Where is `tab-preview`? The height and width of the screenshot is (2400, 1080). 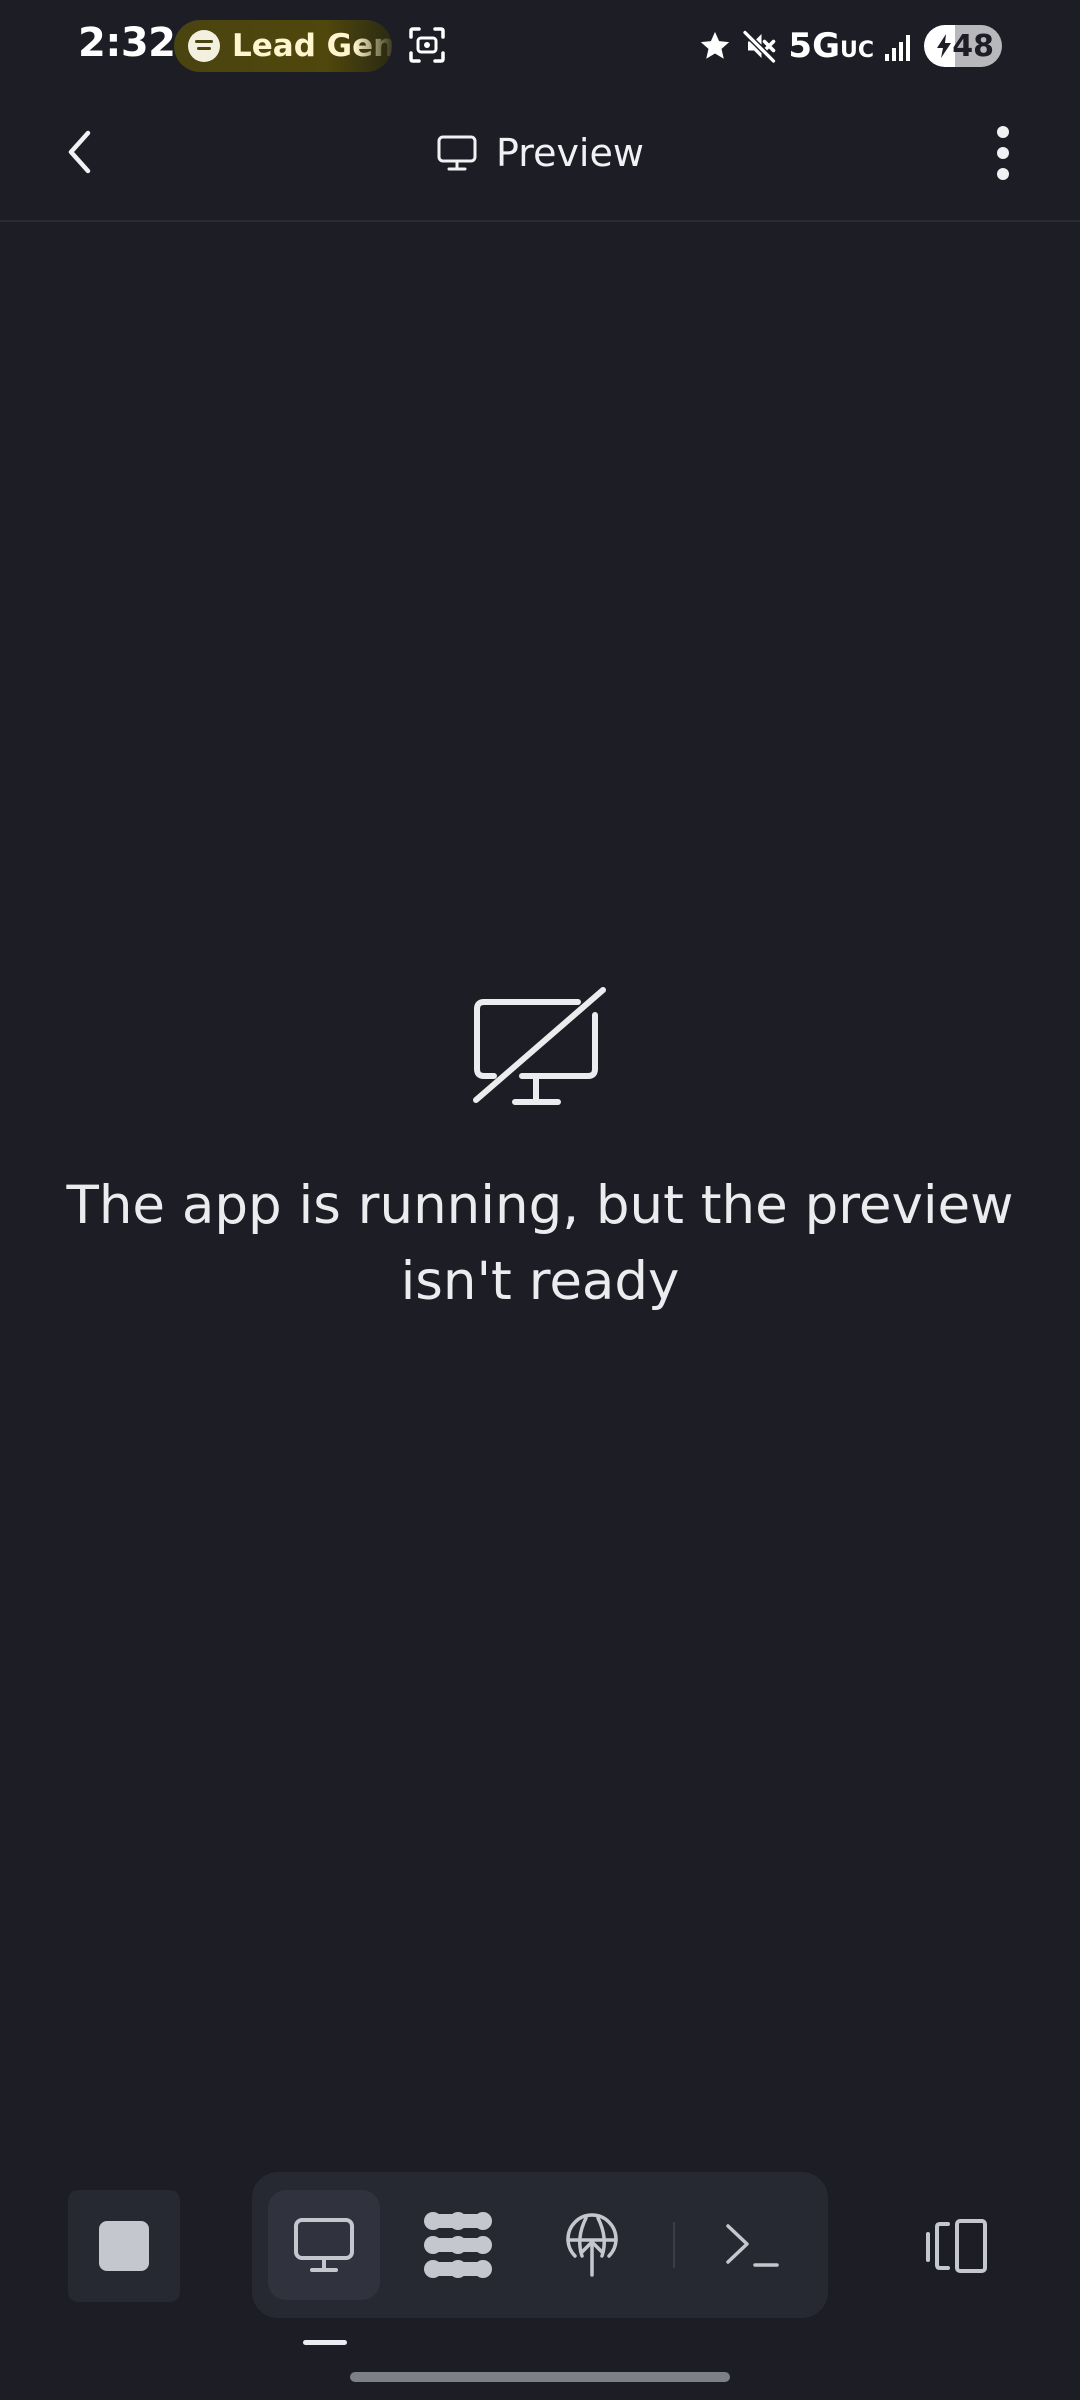 tab-preview is located at coordinates (324, 2245).